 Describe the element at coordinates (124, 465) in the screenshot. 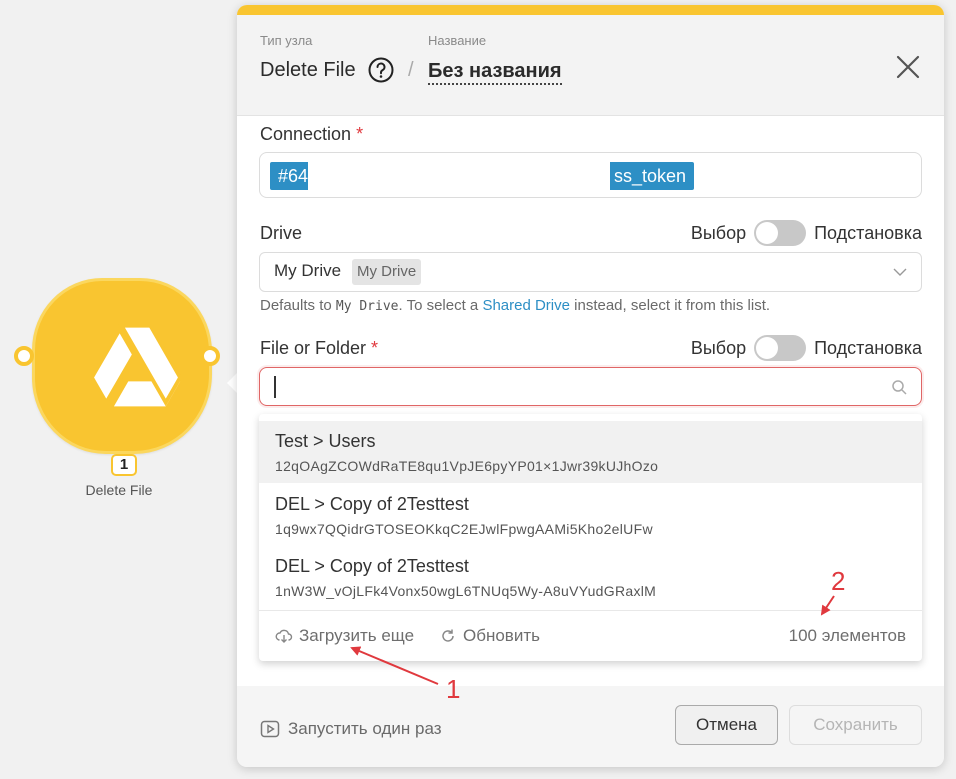

I see `node-number-badge: 1` at that location.